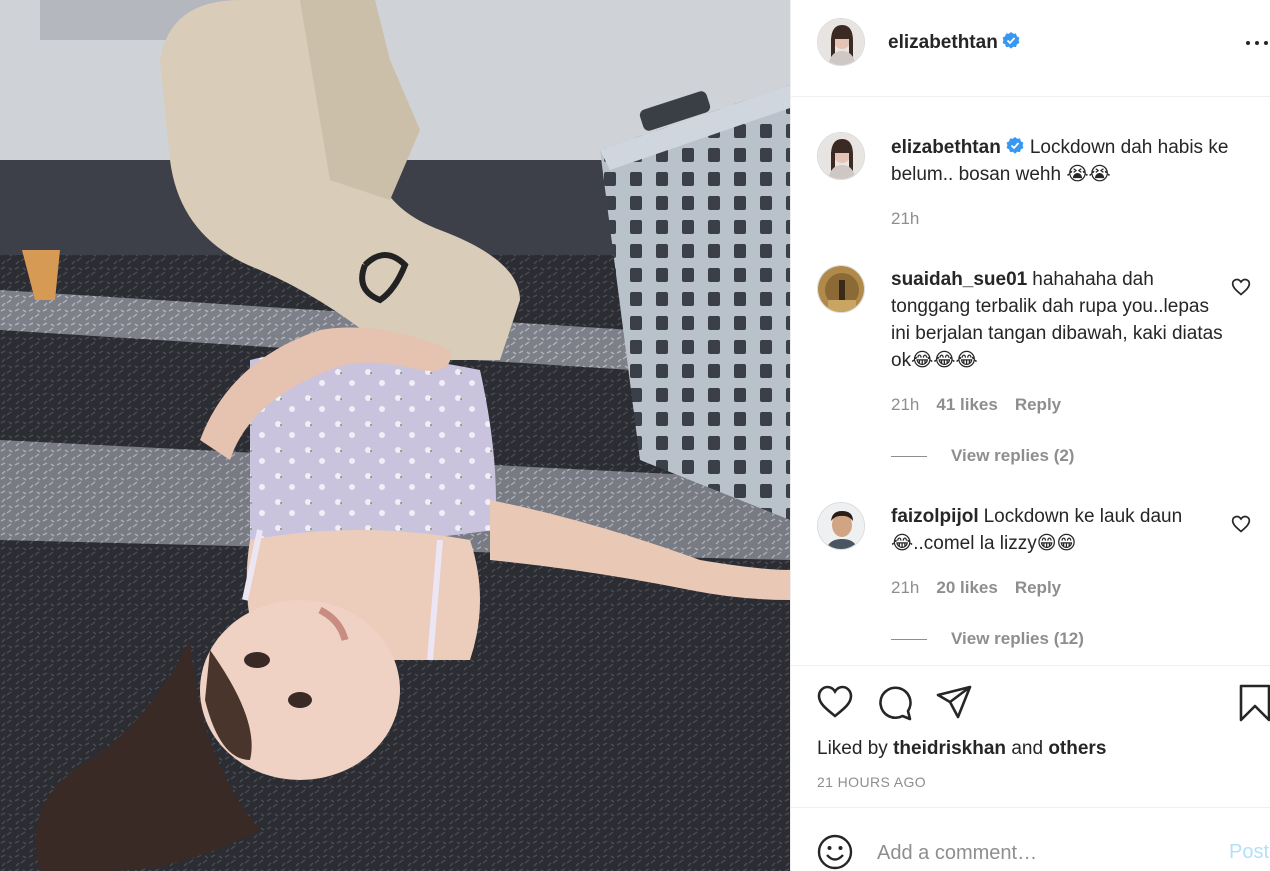  Describe the element at coordinates (1042, 853) in the screenshot. I see `add-comment-input` at that location.